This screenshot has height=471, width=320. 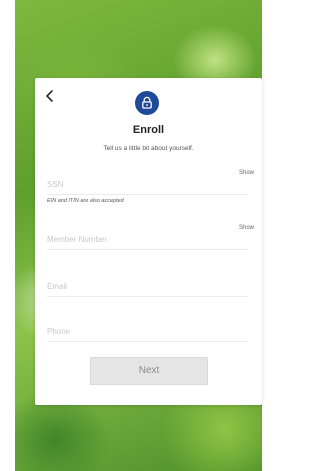 What do you see at coordinates (149, 371) in the screenshot?
I see `next-button: Next` at bounding box center [149, 371].